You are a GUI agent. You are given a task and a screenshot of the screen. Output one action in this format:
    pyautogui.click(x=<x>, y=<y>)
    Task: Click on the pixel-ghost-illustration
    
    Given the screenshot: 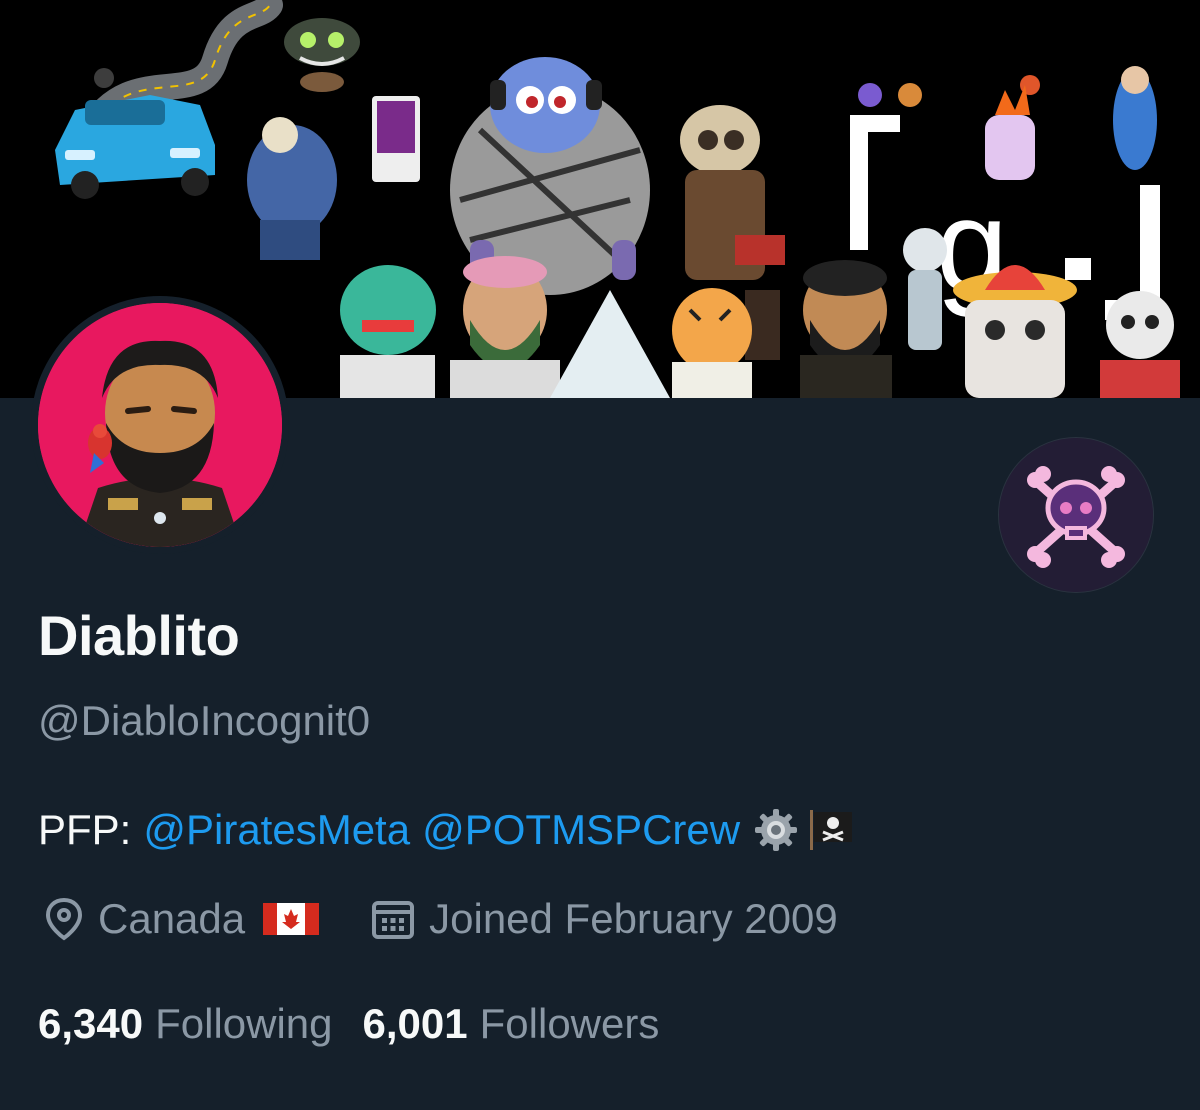 What is the action you would take?
    pyautogui.click(x=1078, y=269)
    